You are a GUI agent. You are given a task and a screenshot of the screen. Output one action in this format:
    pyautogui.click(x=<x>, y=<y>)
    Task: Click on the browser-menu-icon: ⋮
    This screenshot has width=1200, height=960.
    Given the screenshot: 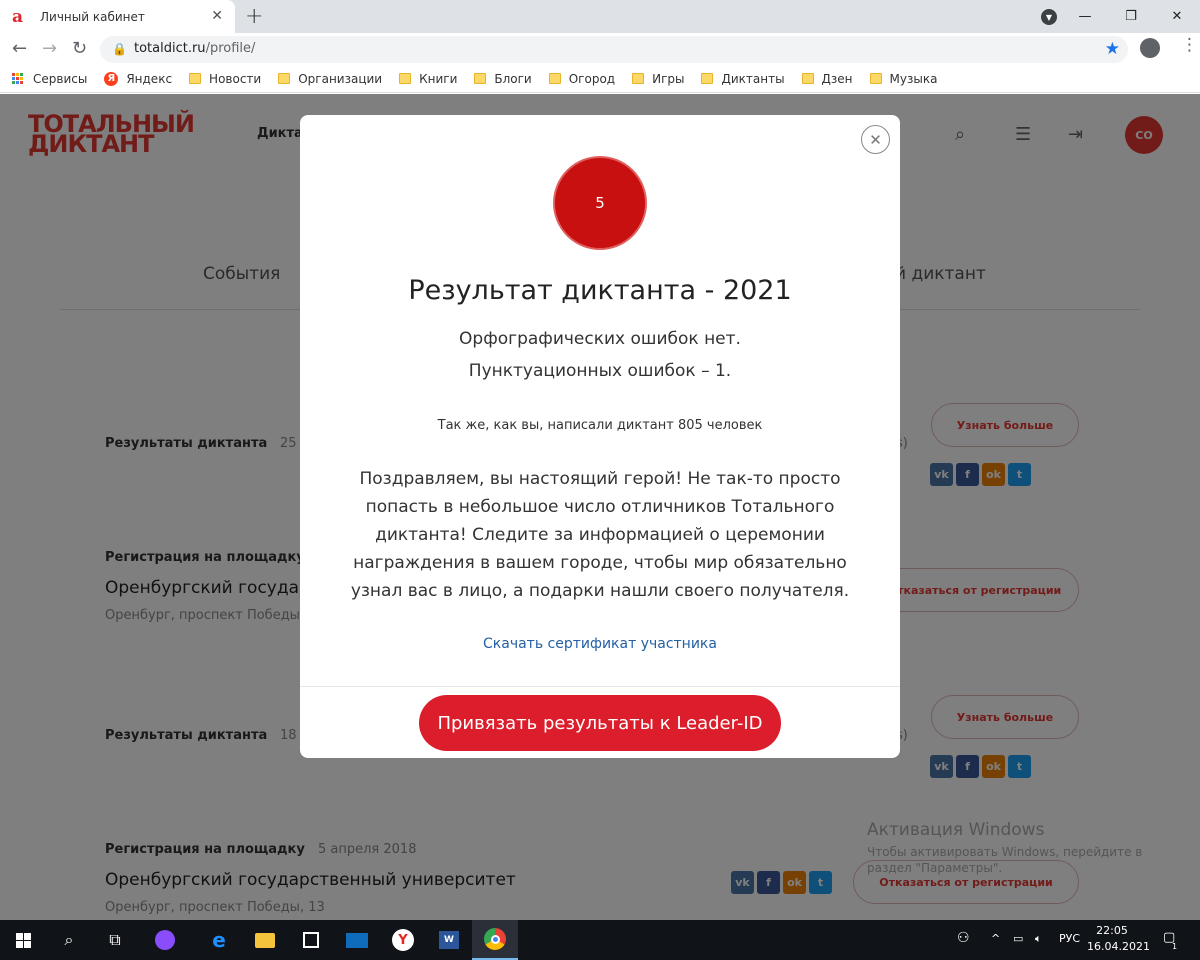 What is the action you would take?
    pyautogui.click(x=1189, y=45)
    